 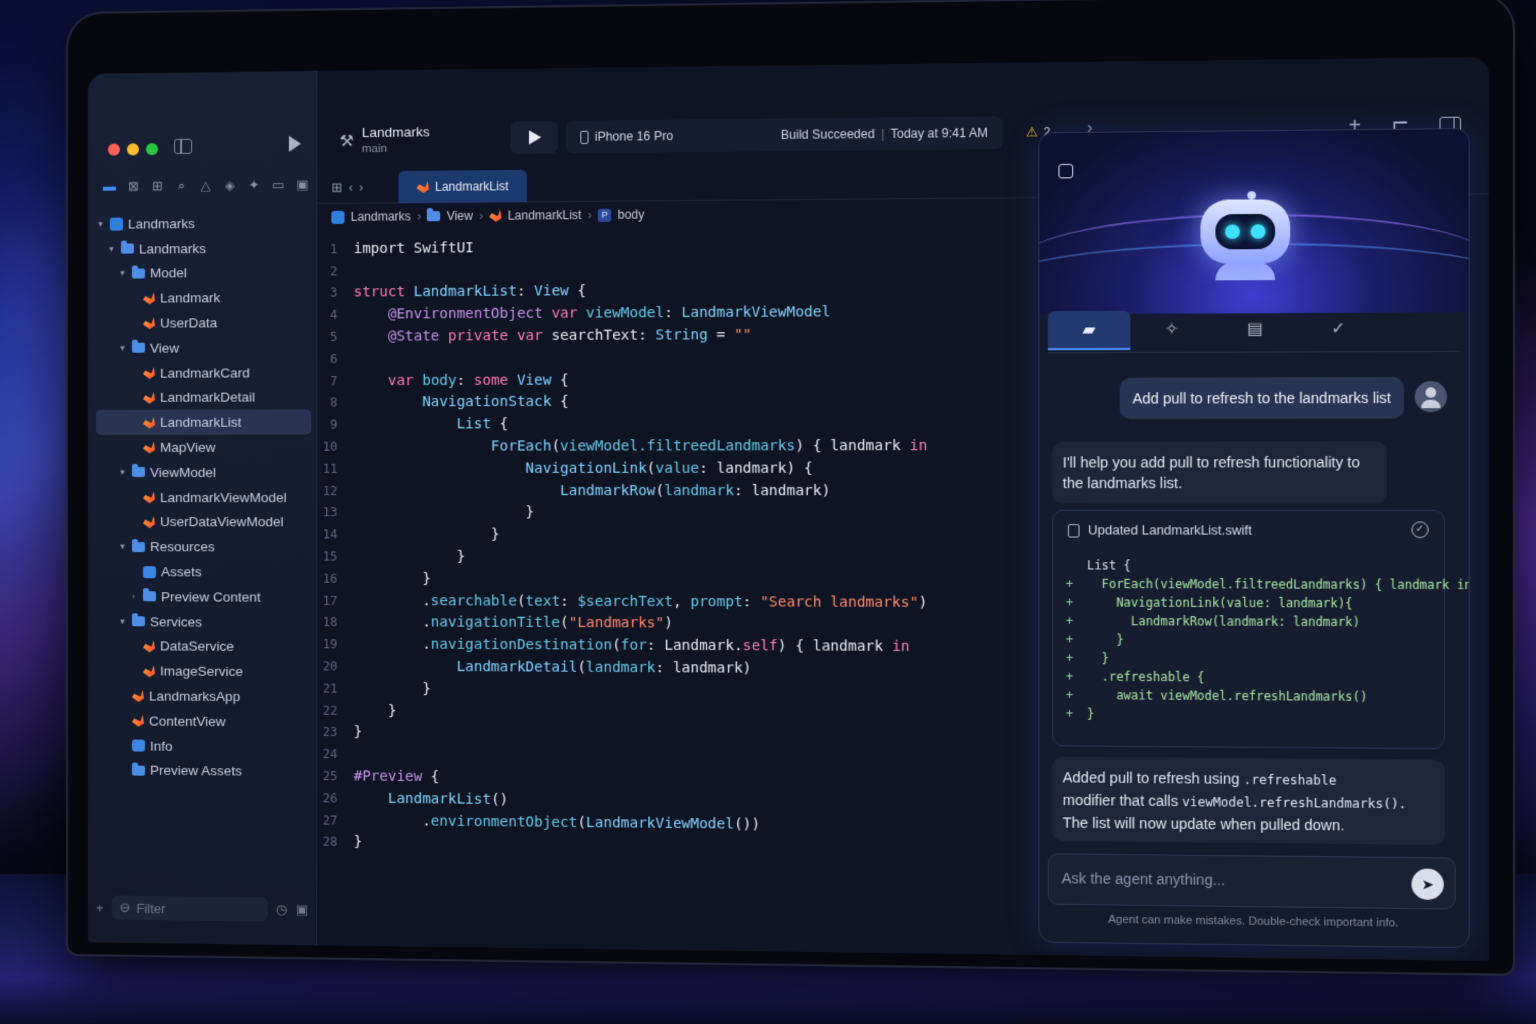 What do you see at coordinates (545, 215) in the screenshot?
I see `breadcrumb-file: LandmarkList` at bounding box center [545, 215].